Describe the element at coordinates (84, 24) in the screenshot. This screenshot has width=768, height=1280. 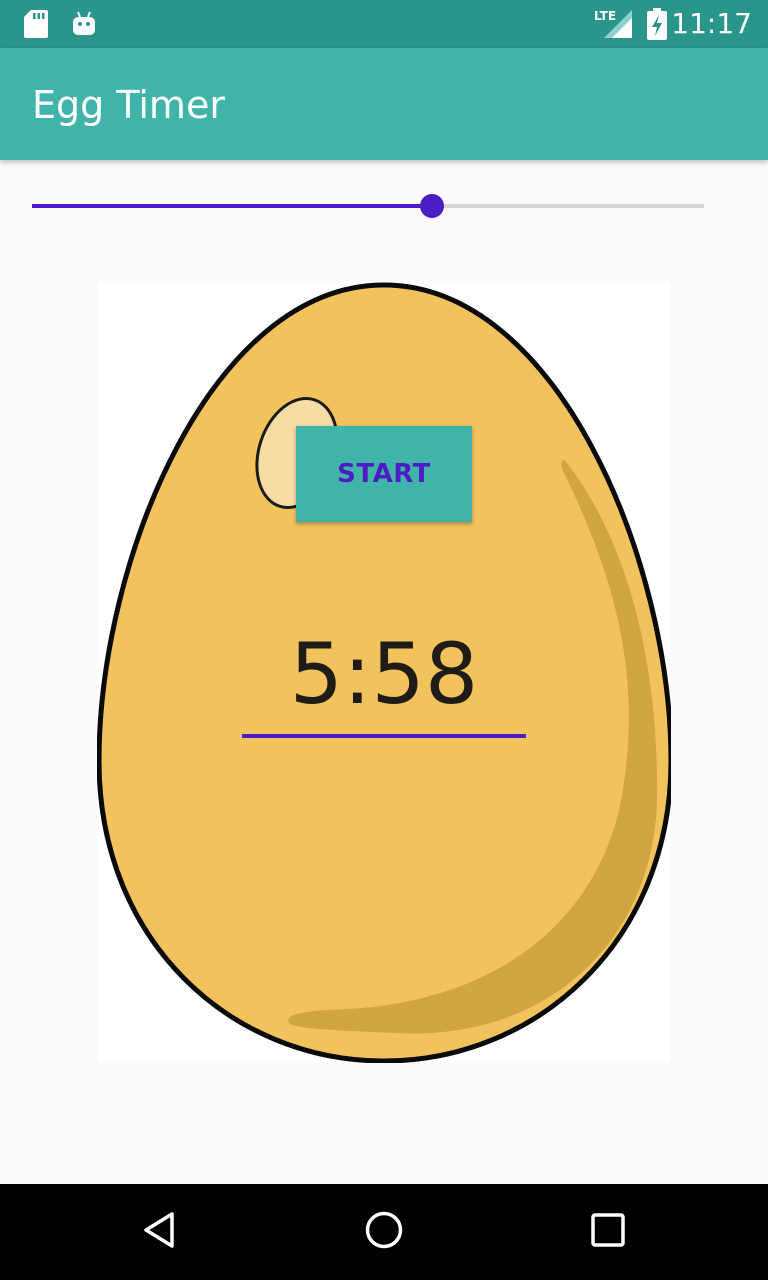
I see `android-icon` at that location.